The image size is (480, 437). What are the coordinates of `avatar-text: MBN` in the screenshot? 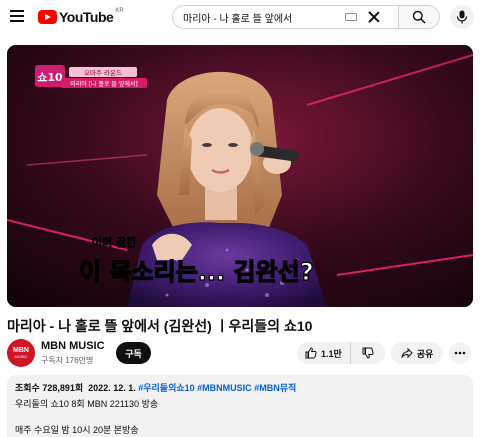 It's located at (21, 350).